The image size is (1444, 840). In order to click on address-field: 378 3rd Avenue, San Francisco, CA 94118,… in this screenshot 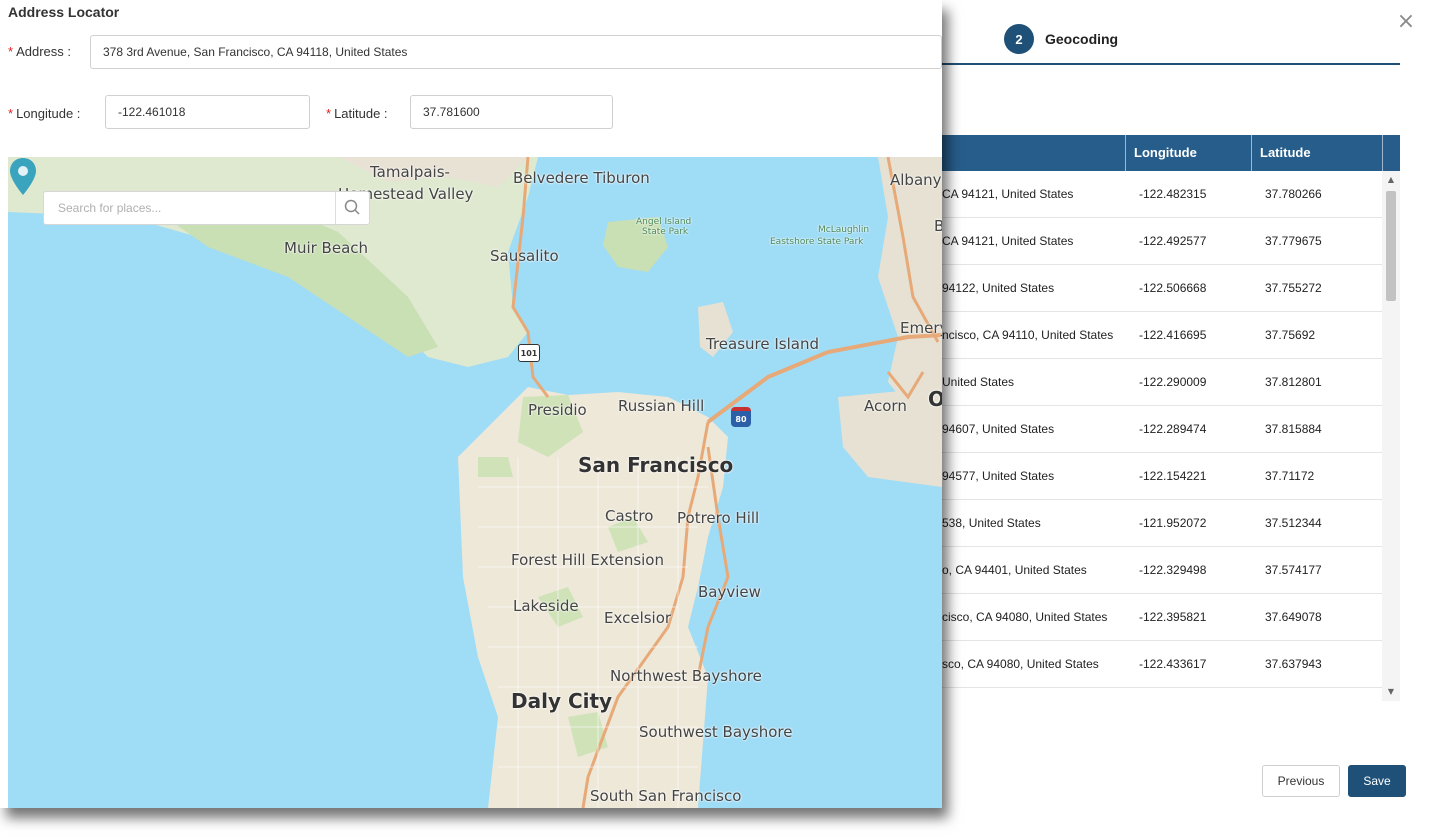, I will do `click(516, 52)`.